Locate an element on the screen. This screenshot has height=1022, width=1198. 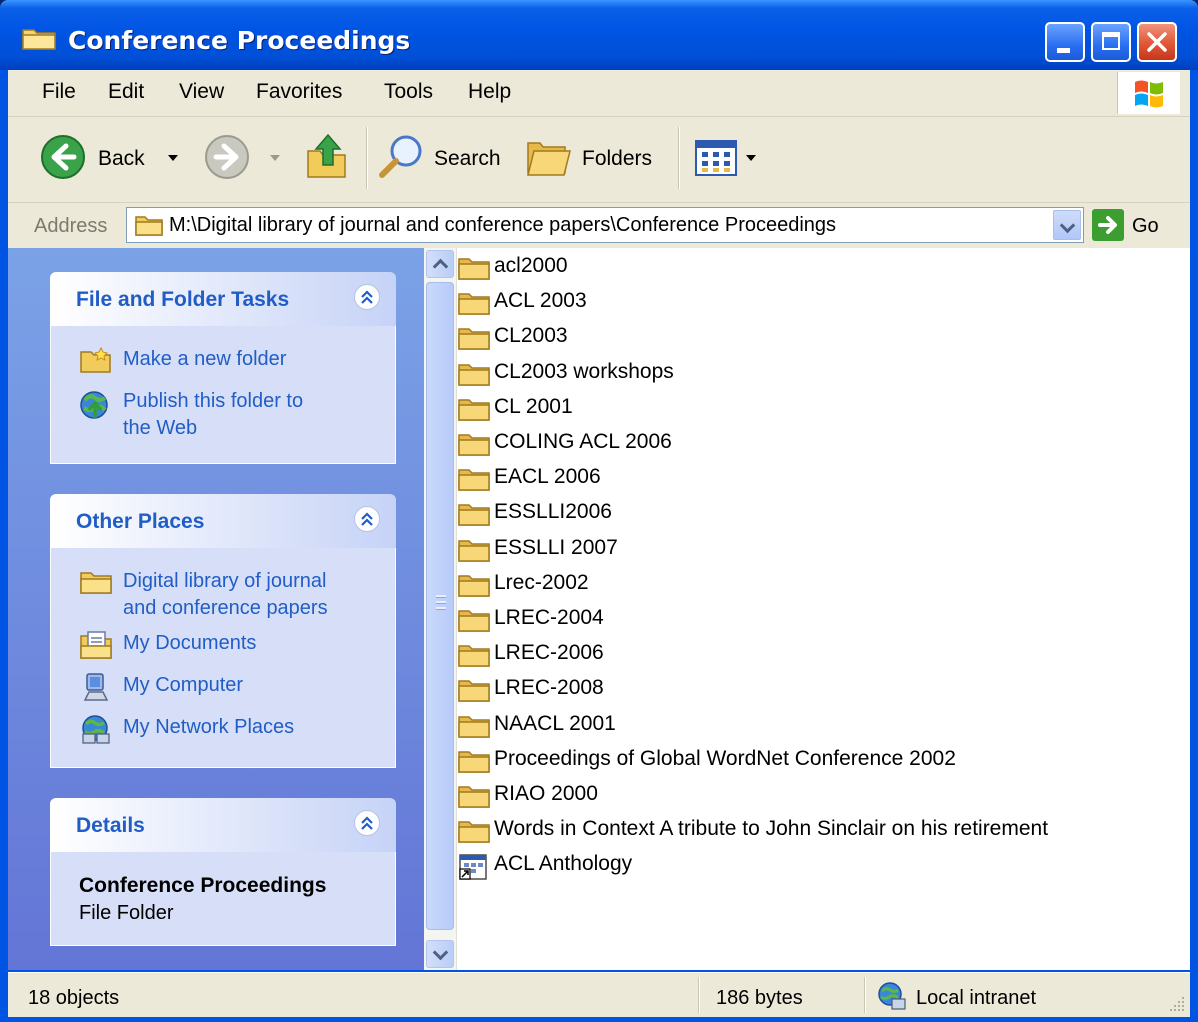
task-label: Publish this folder to is located at coordinates (213, 401).